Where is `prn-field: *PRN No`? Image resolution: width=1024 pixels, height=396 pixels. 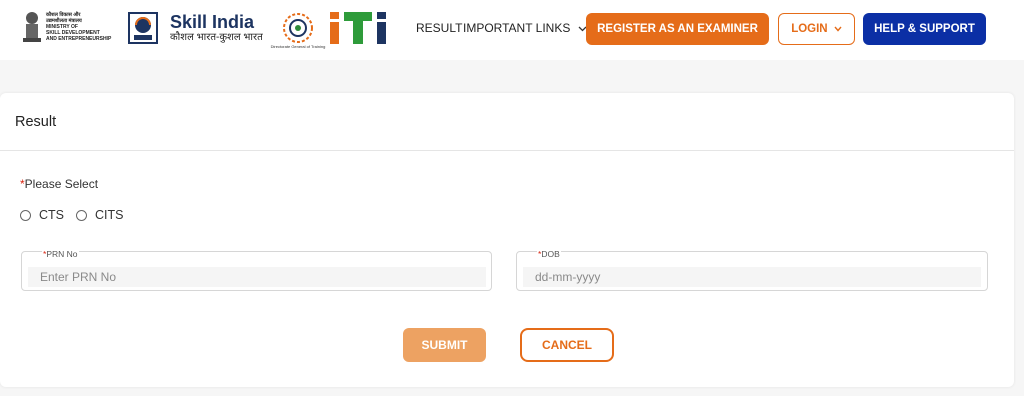
prn-field: *PRN No is located at coordinates (256, 270).